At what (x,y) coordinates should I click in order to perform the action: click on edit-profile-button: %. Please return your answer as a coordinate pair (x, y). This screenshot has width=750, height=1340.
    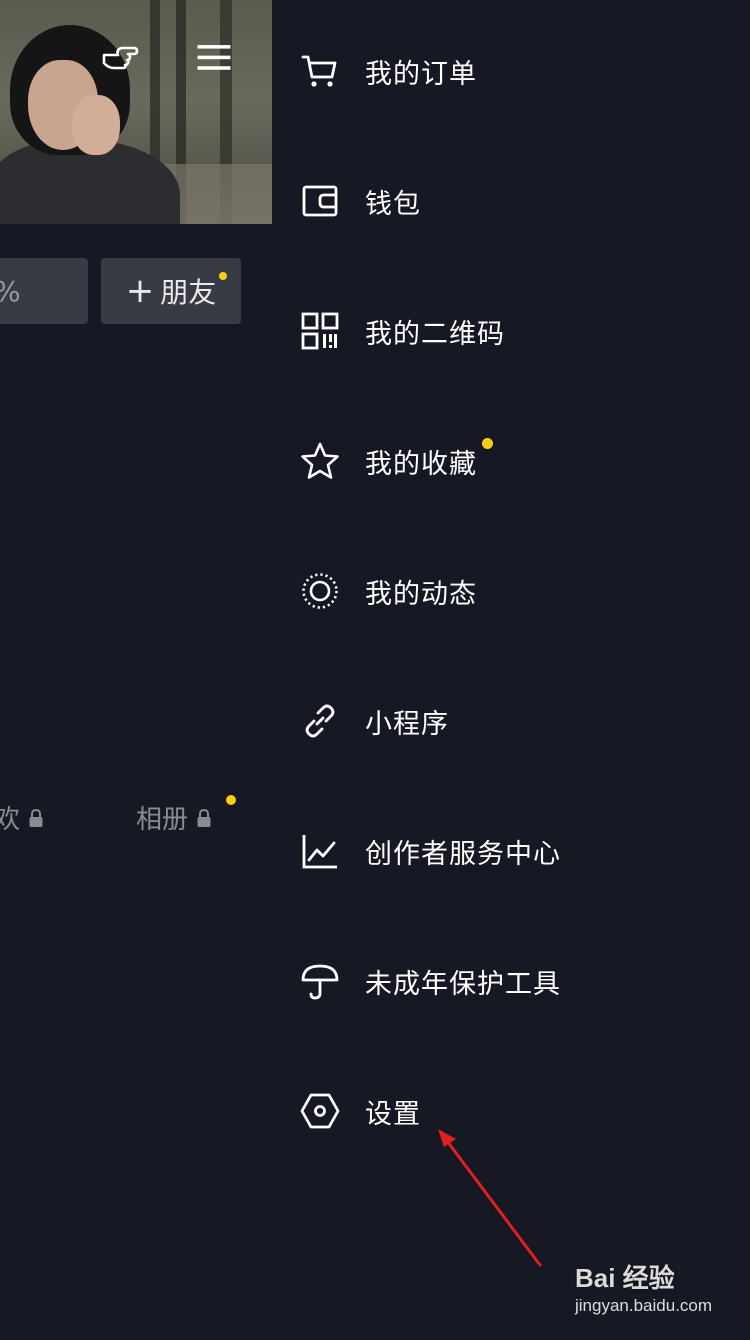
    Looking at the image, I should click on (44, 291).